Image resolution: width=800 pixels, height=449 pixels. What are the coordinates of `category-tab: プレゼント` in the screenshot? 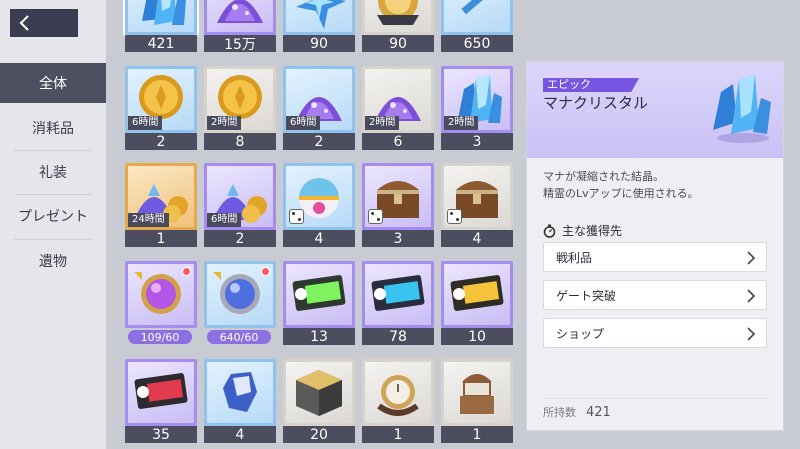 It's located at (53, 216).